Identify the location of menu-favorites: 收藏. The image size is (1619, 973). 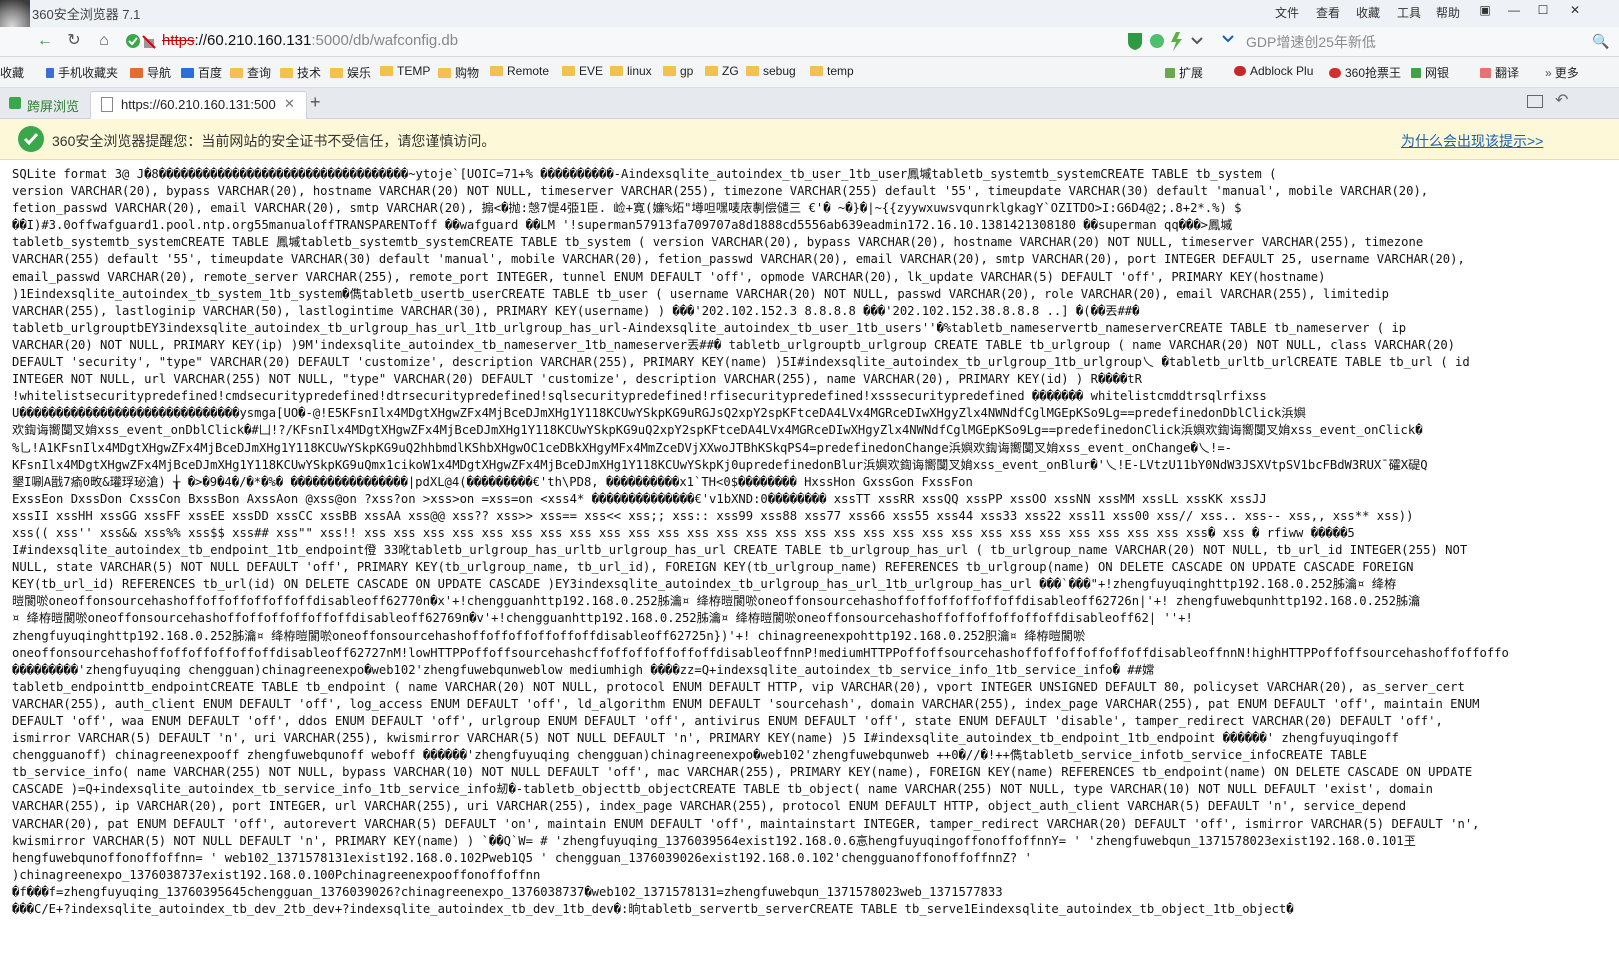
(1368, 12).